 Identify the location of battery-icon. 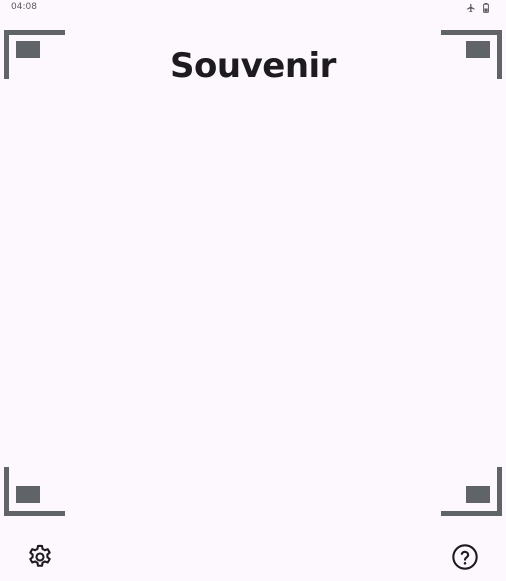
(486, 8).